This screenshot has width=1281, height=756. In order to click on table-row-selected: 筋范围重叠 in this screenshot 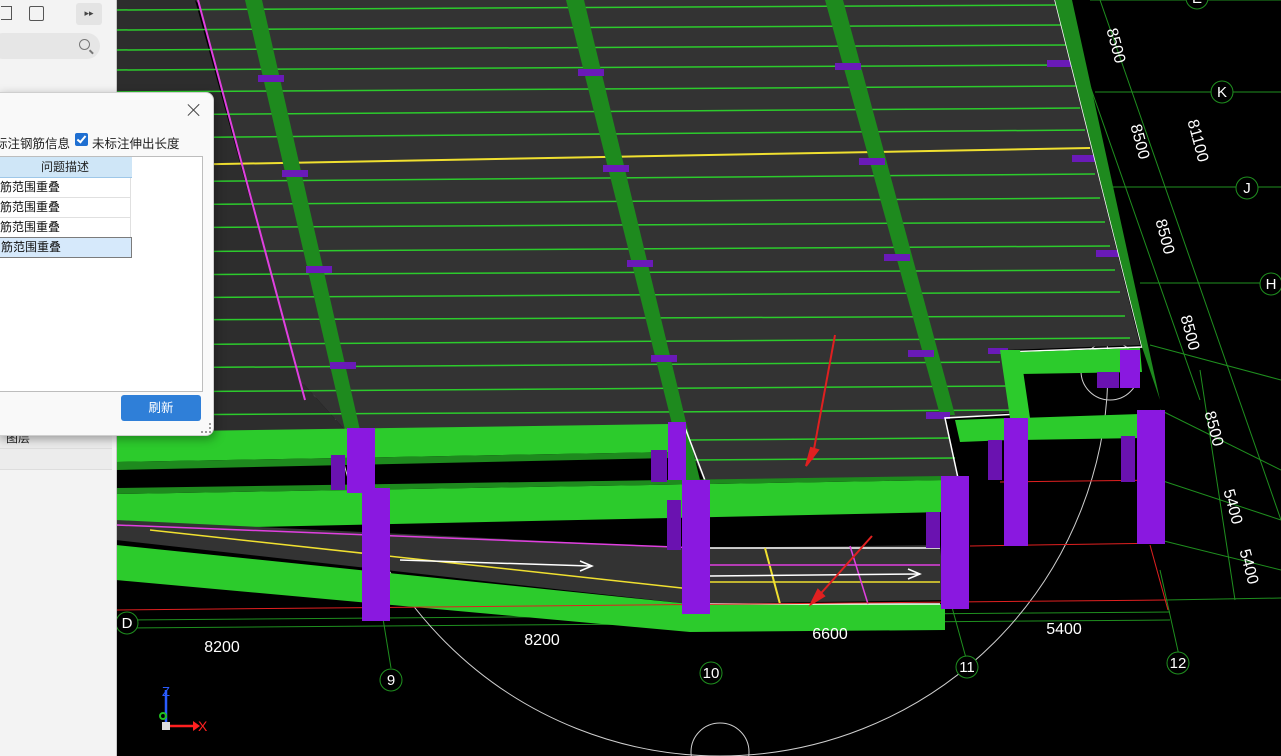, I will do `click(66, 247)`.